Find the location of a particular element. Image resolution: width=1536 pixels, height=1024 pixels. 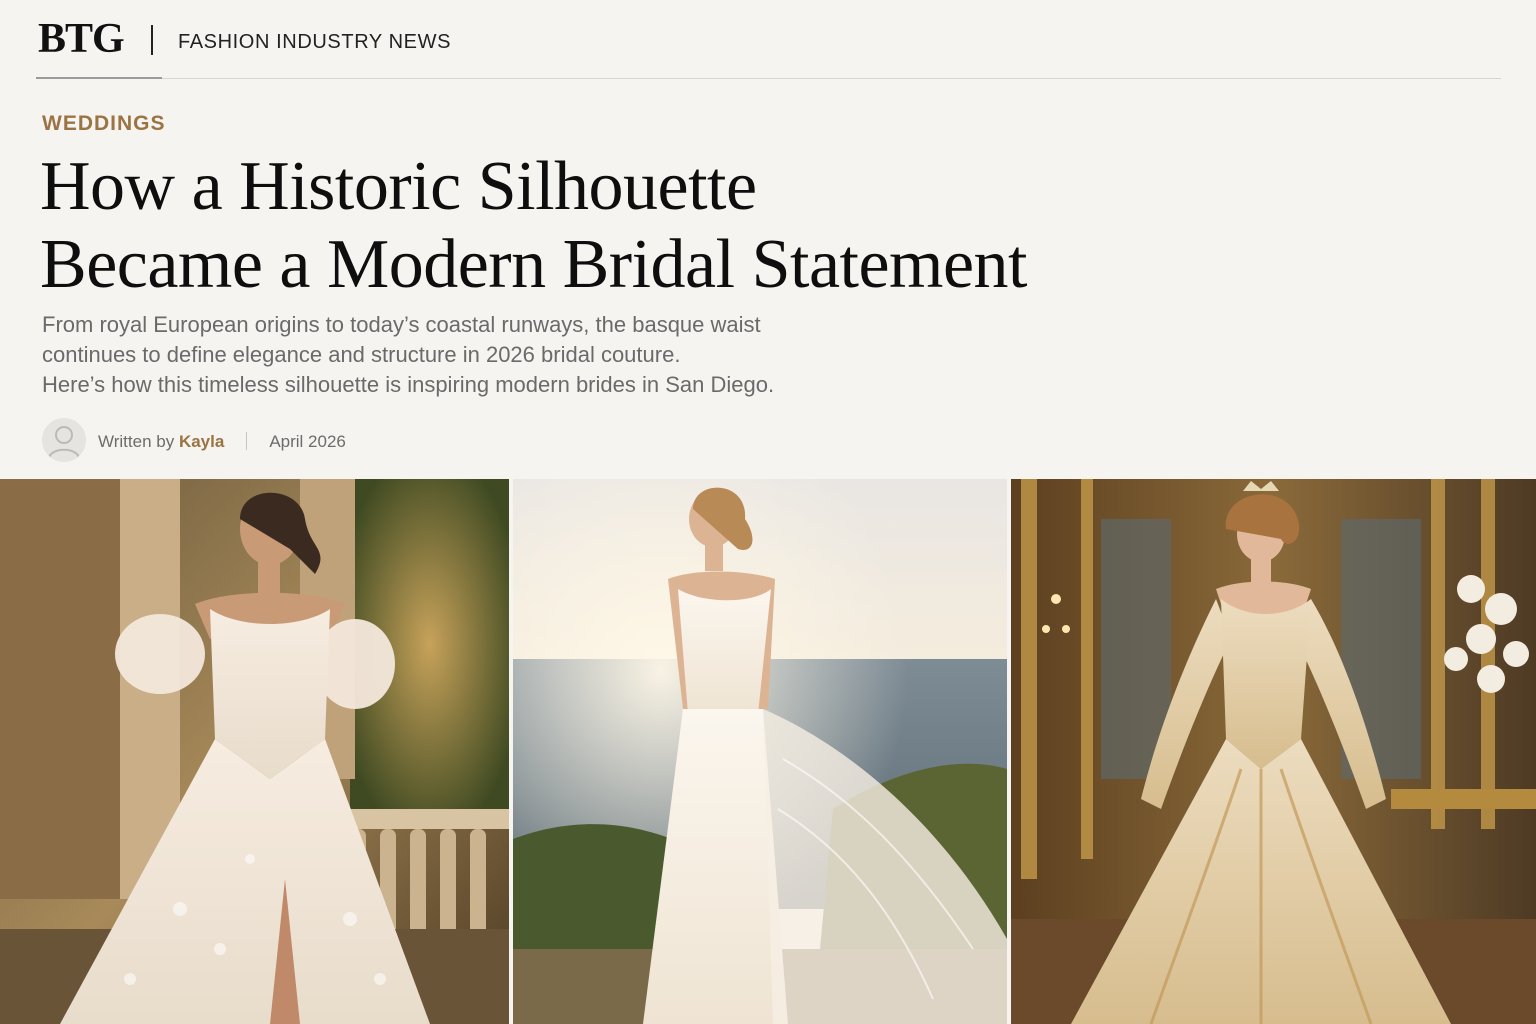

user-icon is located at coordinates (64, 442).